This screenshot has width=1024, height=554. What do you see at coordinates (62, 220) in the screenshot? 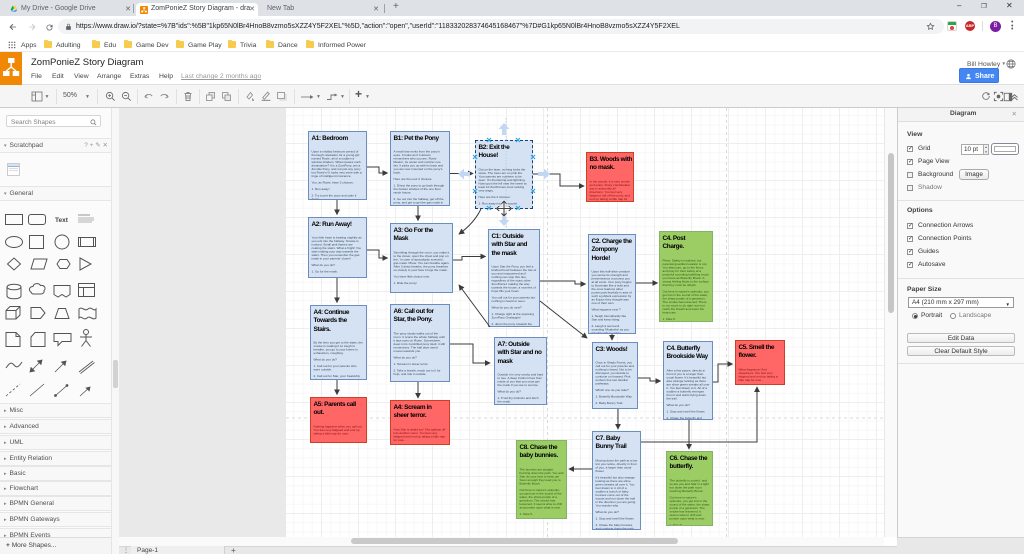
I see `svg-text: Text` at bounding box center [62, 220].